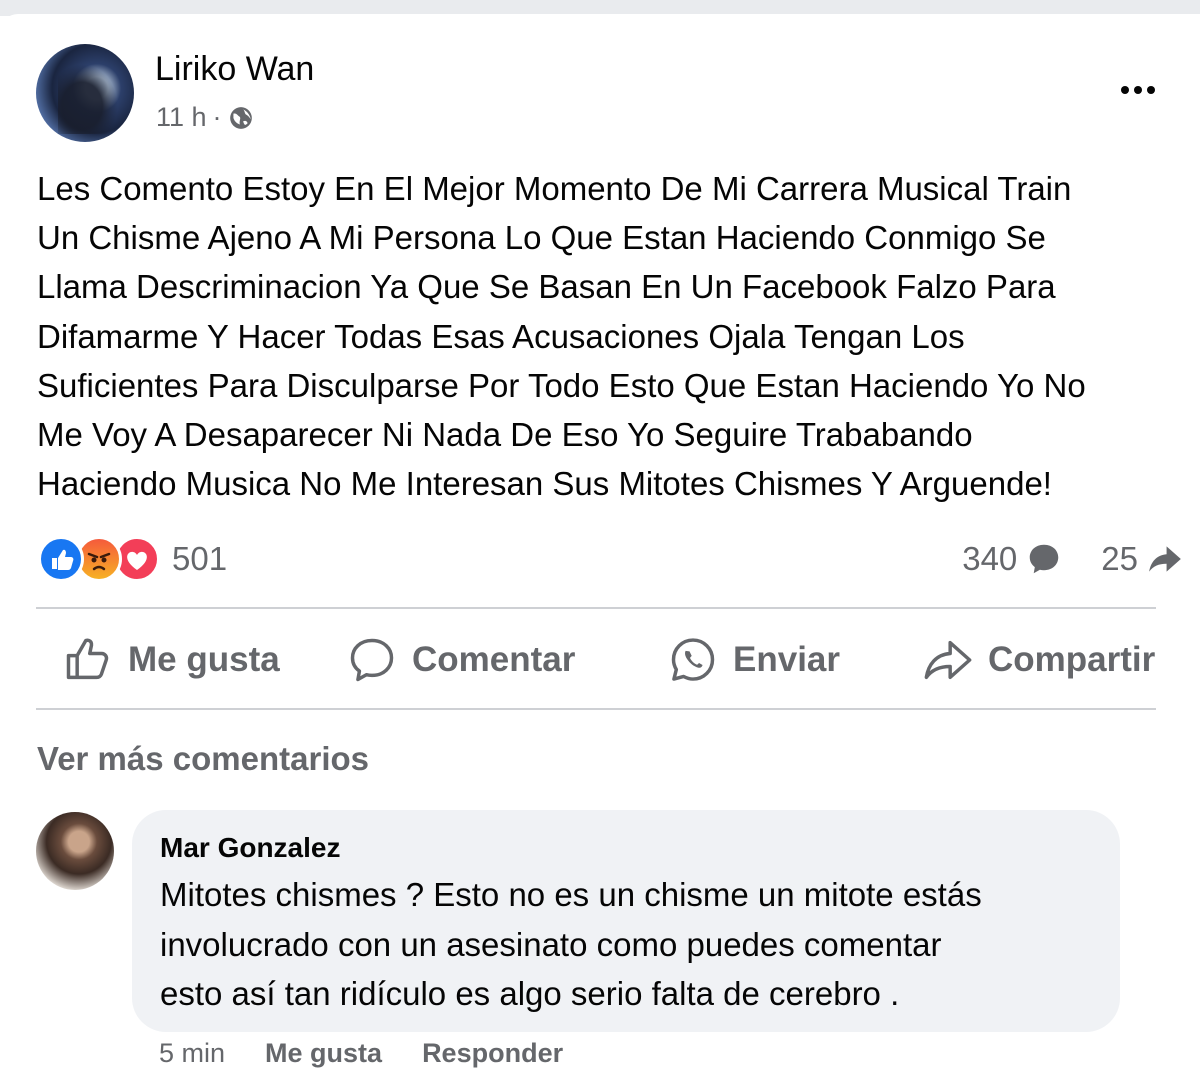 The image size is (1200, 1084). I want to click on avatar-photo, so click(88, 99).